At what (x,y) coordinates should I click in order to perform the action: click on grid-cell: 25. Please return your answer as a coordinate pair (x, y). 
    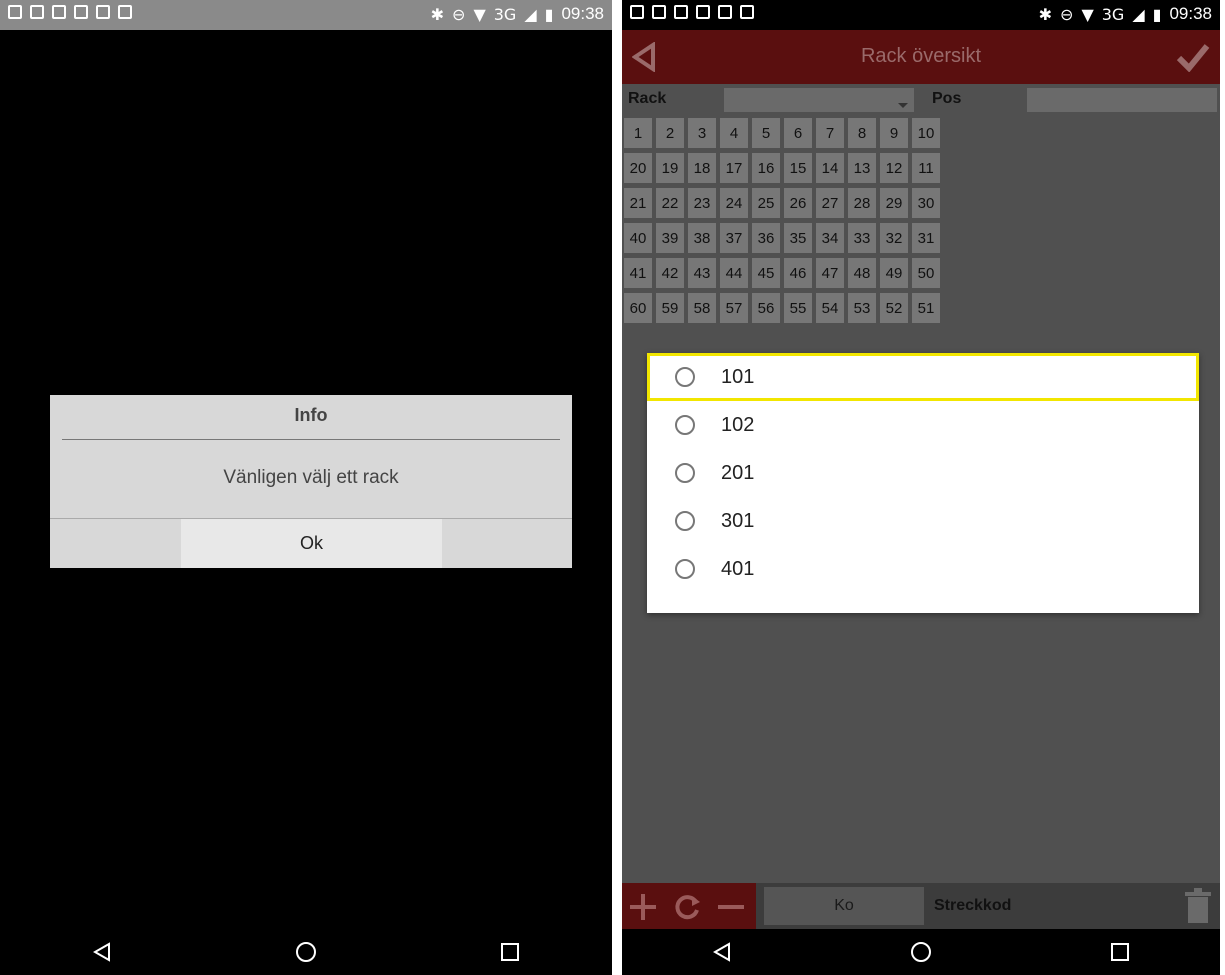
    Looking at the image, I should click on (766, 203).